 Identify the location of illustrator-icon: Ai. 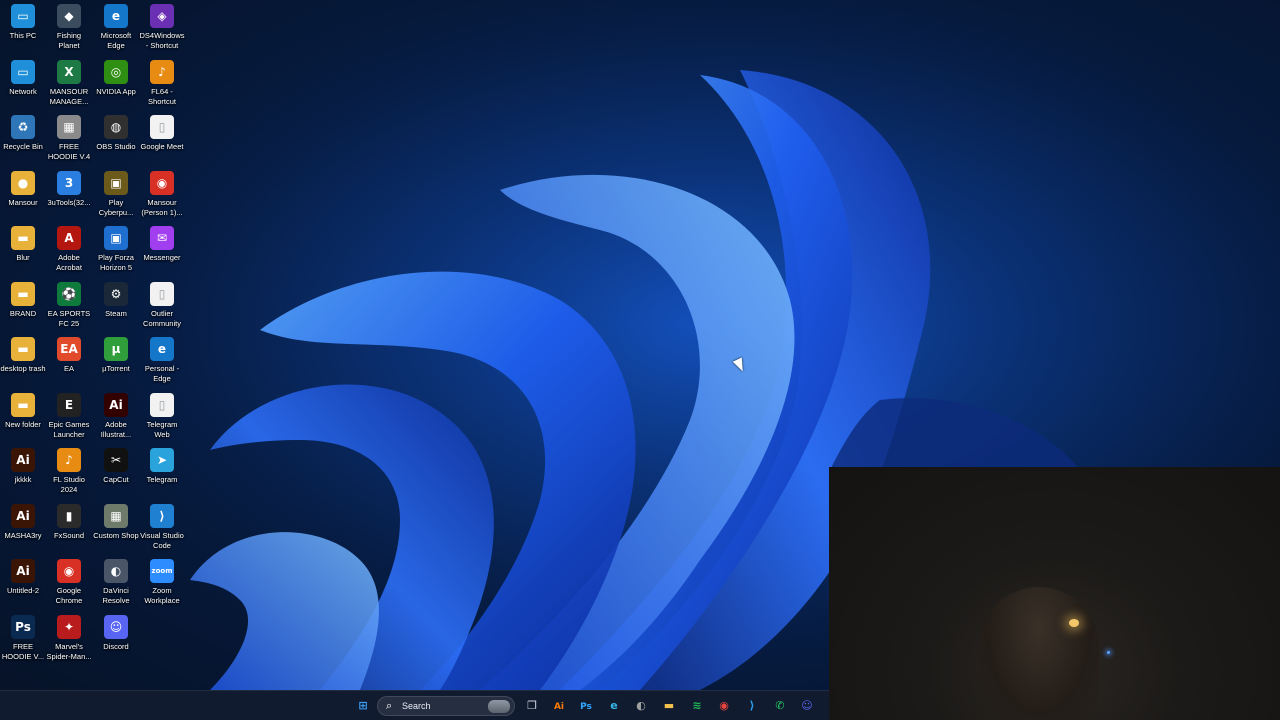
(116, 405).